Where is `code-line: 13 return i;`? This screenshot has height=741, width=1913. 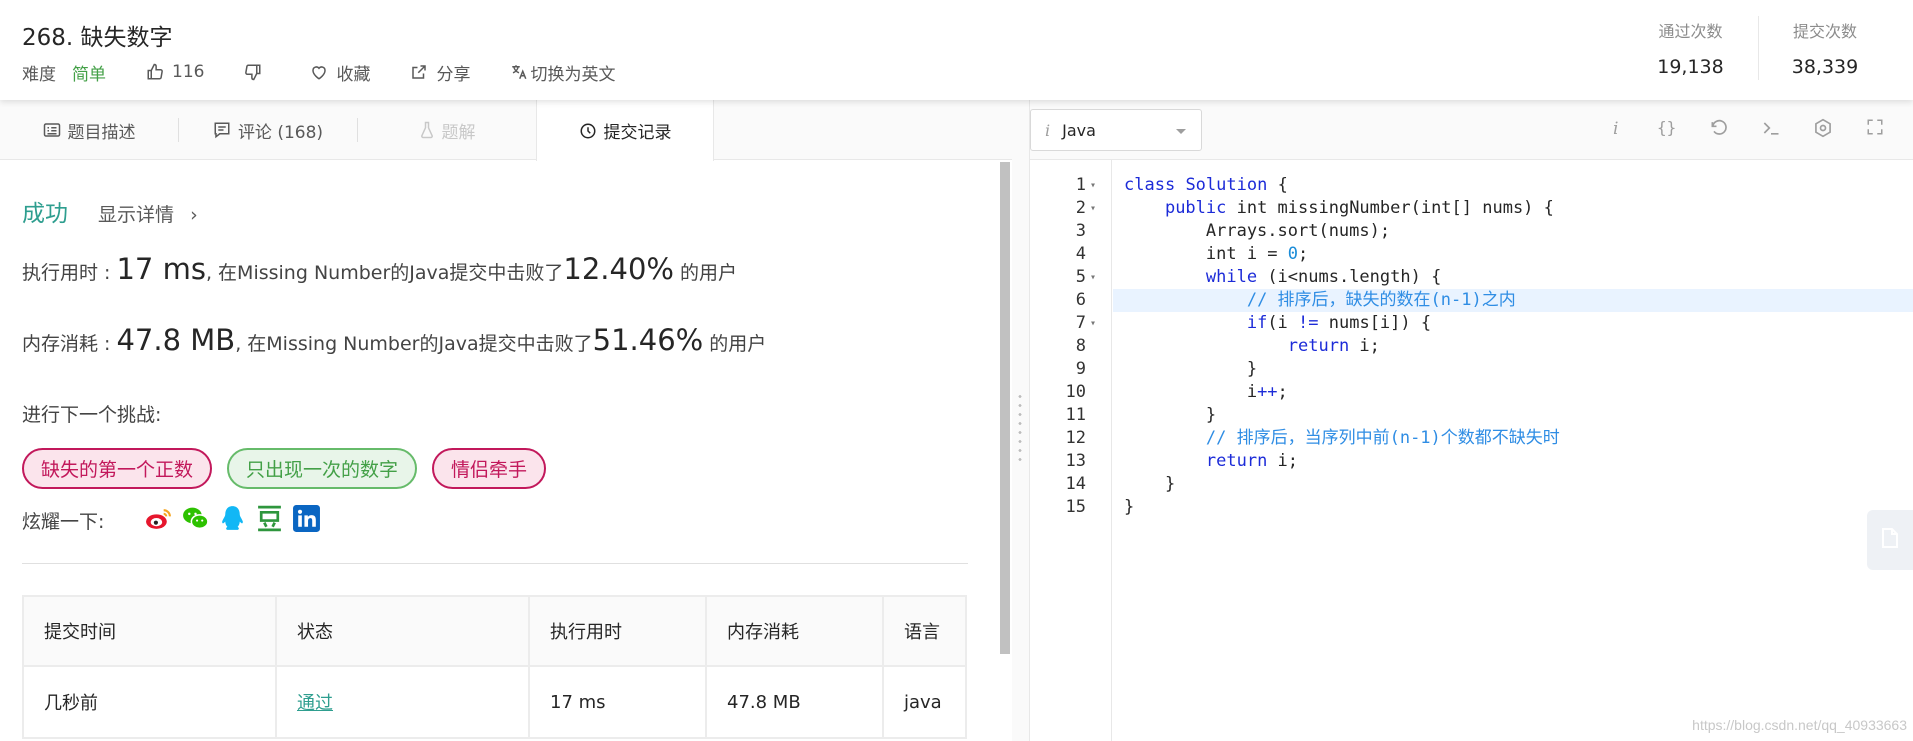 code-line: 13 return i; is located at coordinates (1471, 461).